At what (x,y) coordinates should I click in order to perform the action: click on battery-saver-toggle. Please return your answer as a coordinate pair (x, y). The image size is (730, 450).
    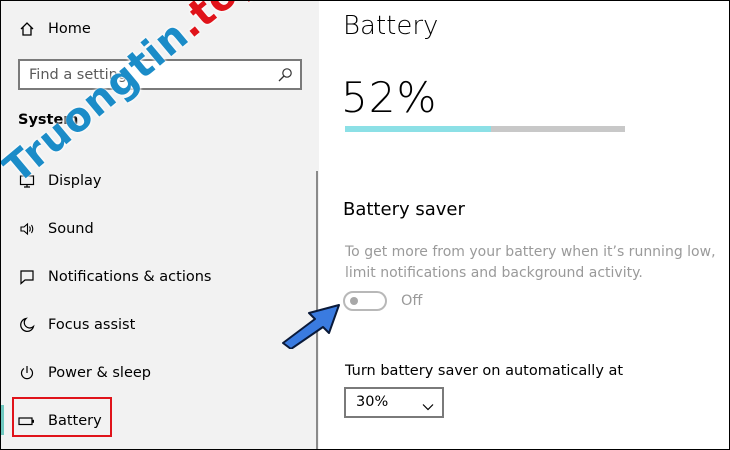
    Looking at the image, I should click on (365, 301).